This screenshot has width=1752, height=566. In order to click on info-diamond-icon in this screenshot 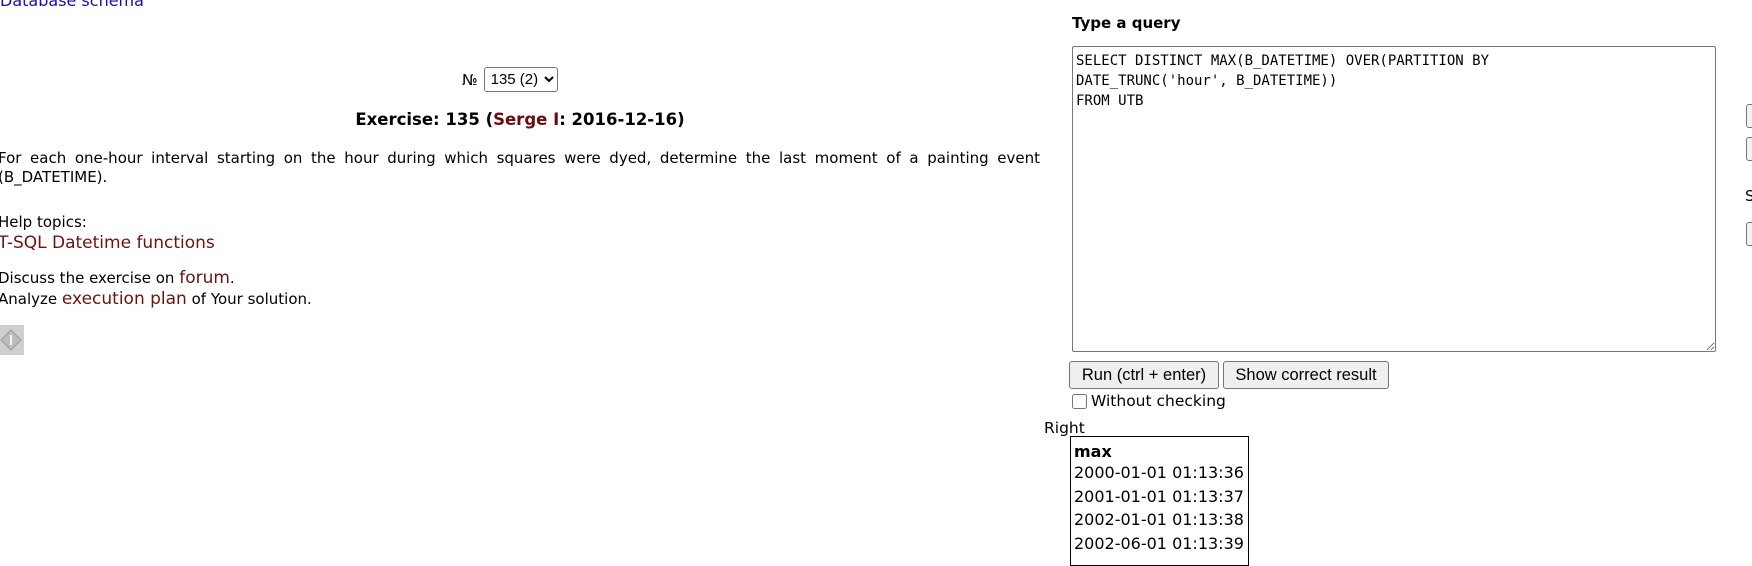, I will do `click(12, 340)`.